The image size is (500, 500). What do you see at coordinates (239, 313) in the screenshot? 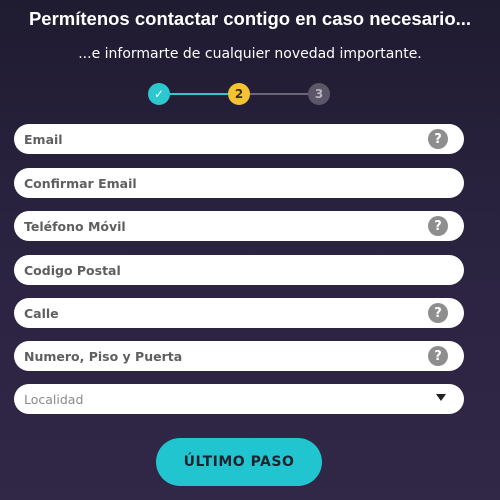
I see `street-field: Calle ?` at bounding box center [239, 313].